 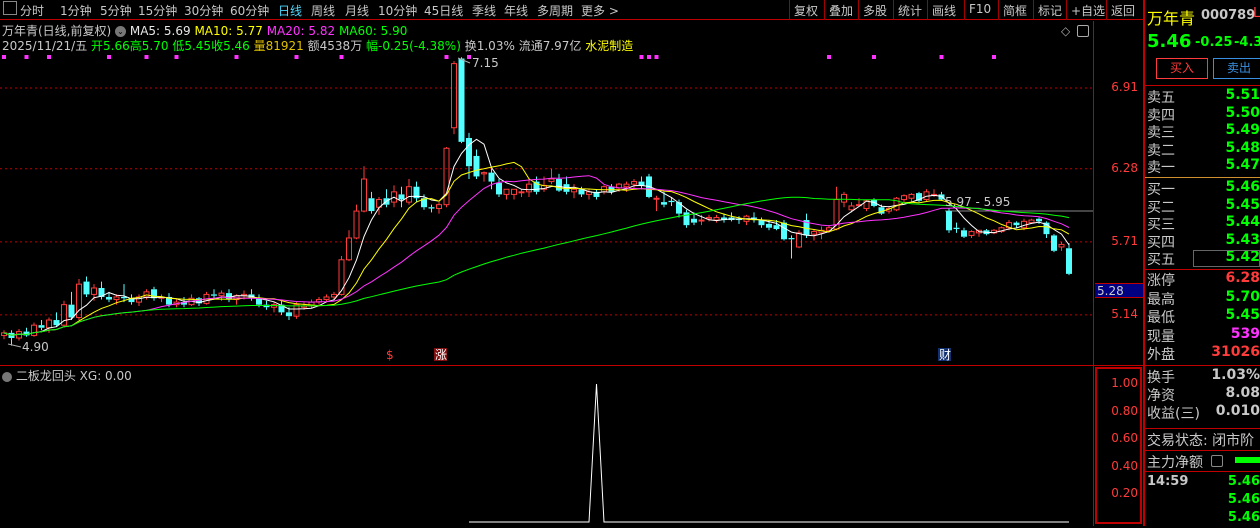 I want to click on toolbar-button-0: 复权, so click(x=805, y=10).